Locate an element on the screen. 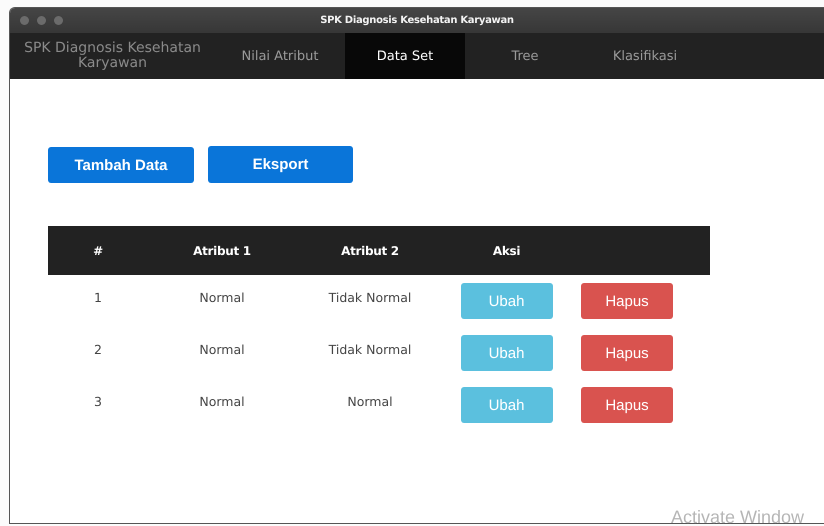 The image size is (824, 526). table-cell: 1 is located at coordinates (98, 297).